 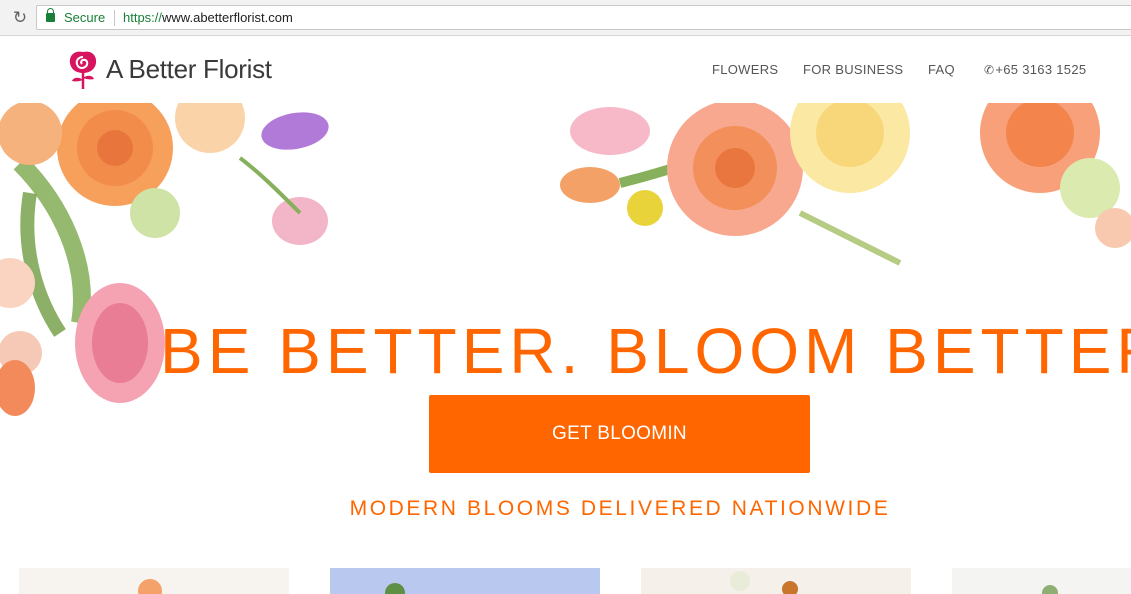 What do you see at coordinates (1041, 69) in the screenshot?
I see `phone-number: +65 3163 1525` at bounding box center [1041, 69].